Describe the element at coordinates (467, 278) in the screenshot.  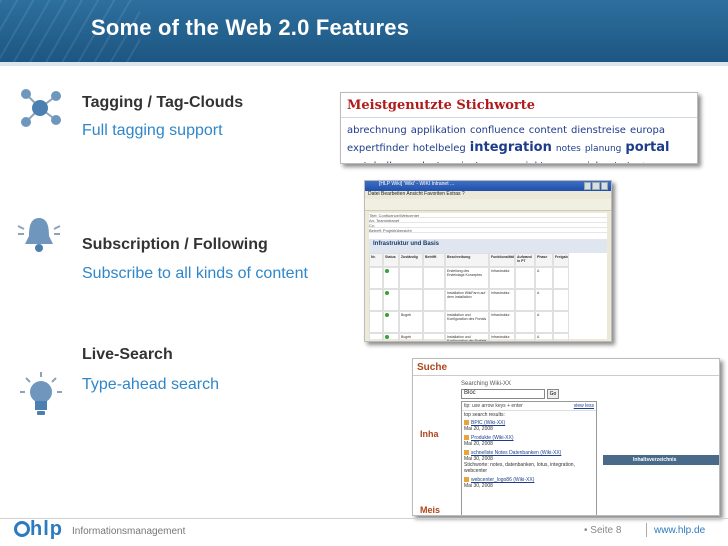
I see `table-cell: Erstellung des Ersteinlage Konzeptes` at that location.